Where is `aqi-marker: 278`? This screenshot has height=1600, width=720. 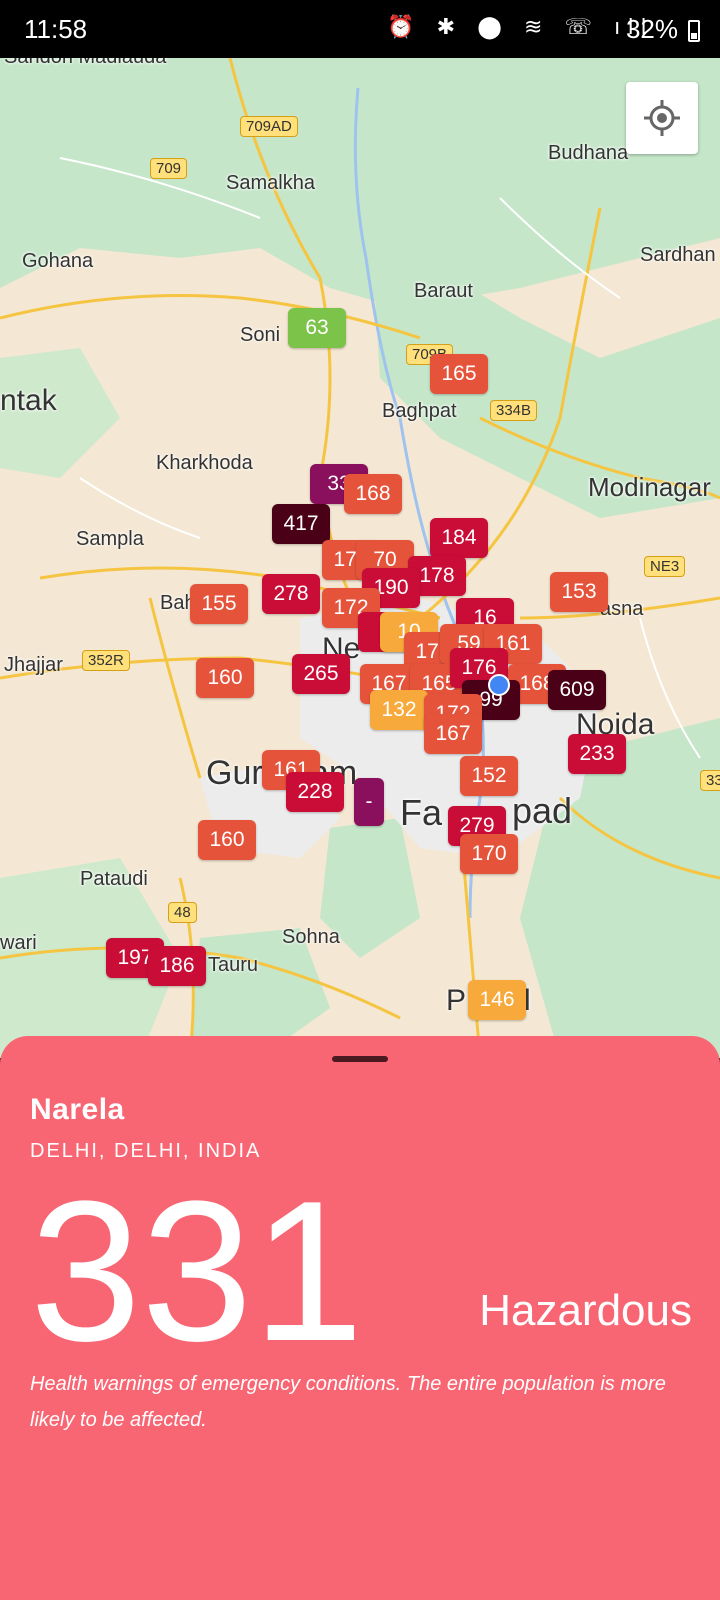
aqi-marker: 278 is located at coordinates (291, 594).